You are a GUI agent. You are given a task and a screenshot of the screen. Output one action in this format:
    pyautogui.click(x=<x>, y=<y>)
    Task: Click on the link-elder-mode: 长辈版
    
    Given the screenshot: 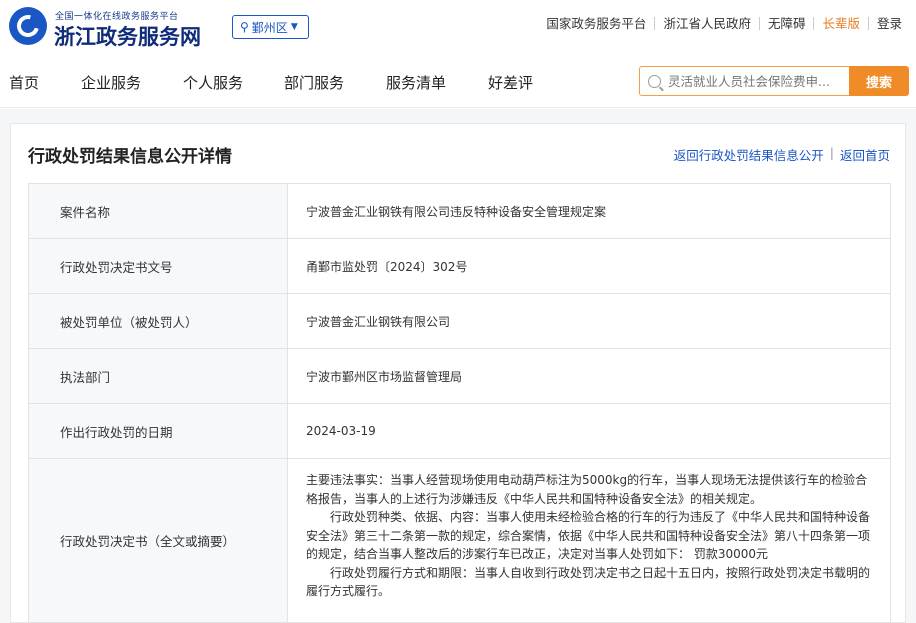 What is the action you would take?
    pyautogui.click(x=840, y=23)
    